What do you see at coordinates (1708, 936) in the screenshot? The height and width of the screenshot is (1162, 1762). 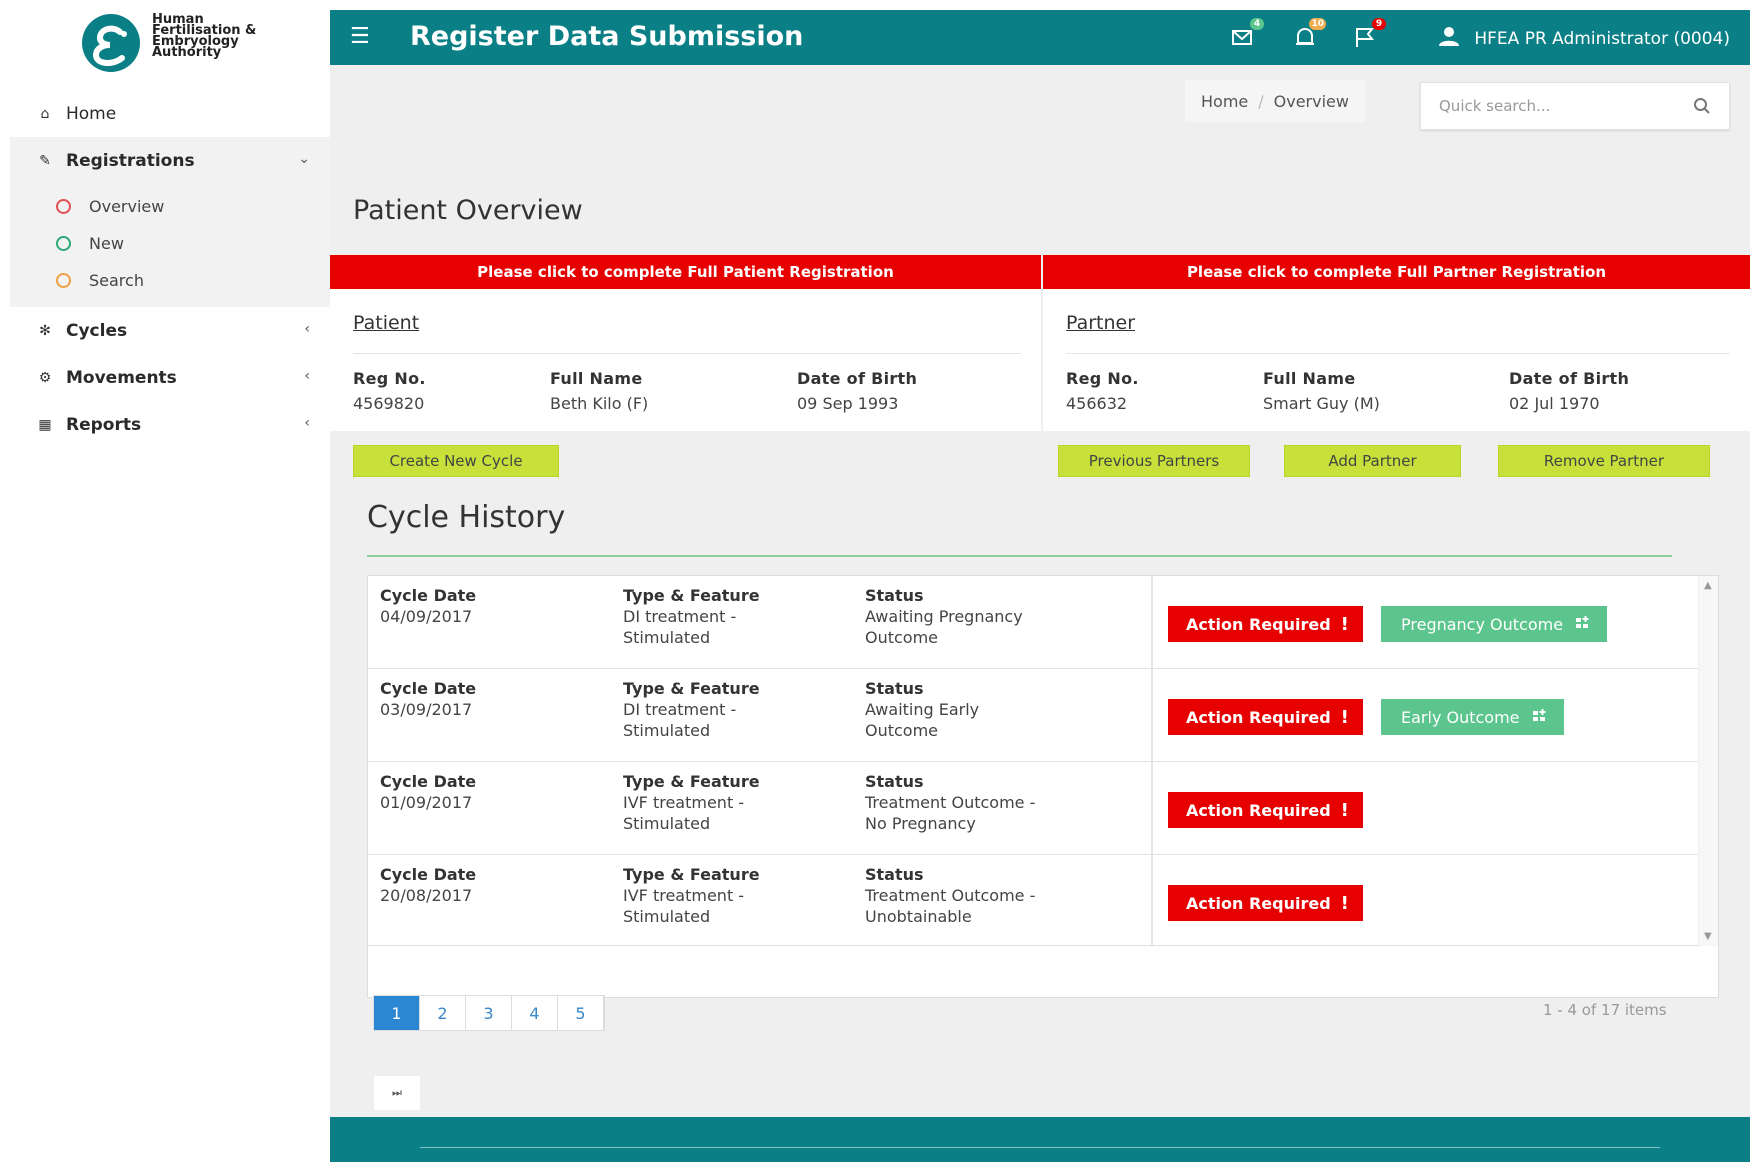 I see `scroll-down-icon: ▼` at bounding box center [1708, 936].